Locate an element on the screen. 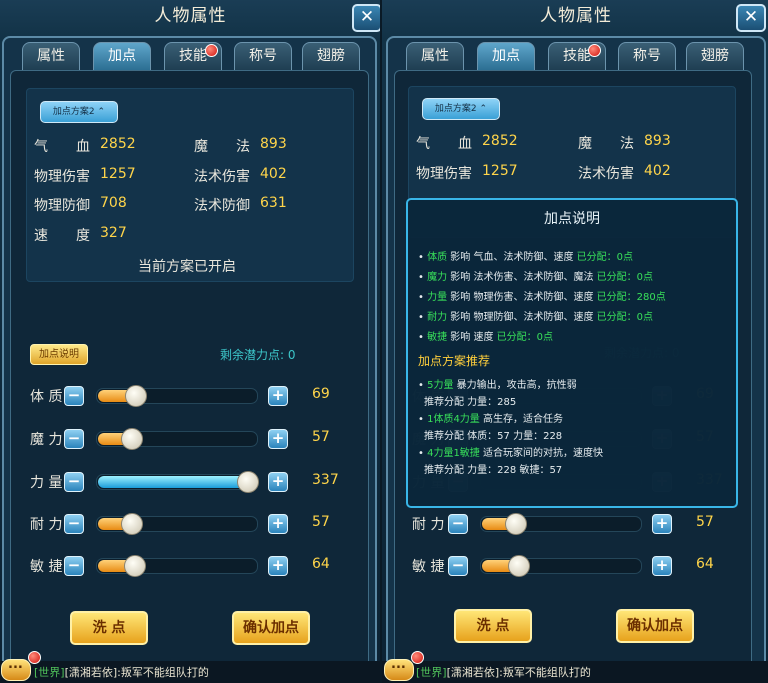  stat-value-phys-dmg-right: 1257 is located at coordinates (500, 171).